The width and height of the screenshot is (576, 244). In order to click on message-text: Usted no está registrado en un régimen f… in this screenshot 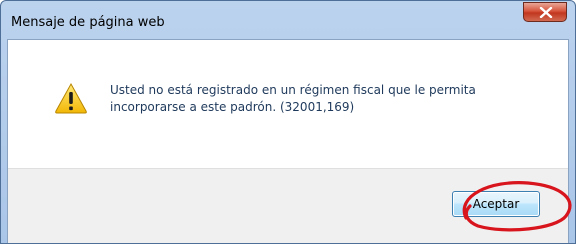, I will do `click(293, 98)`.